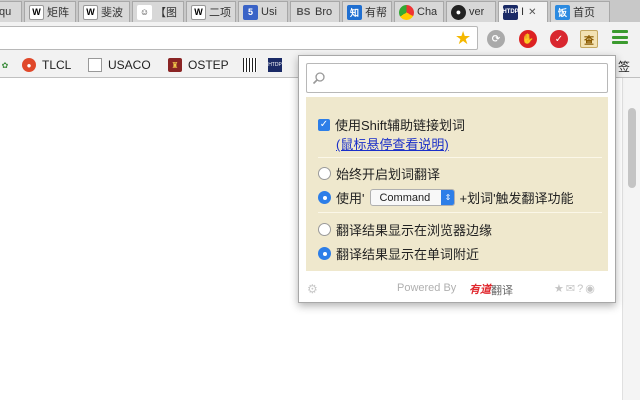  I want to click on show-near-word-row: 翻译结果显示在单词附近, so click(398, 253).